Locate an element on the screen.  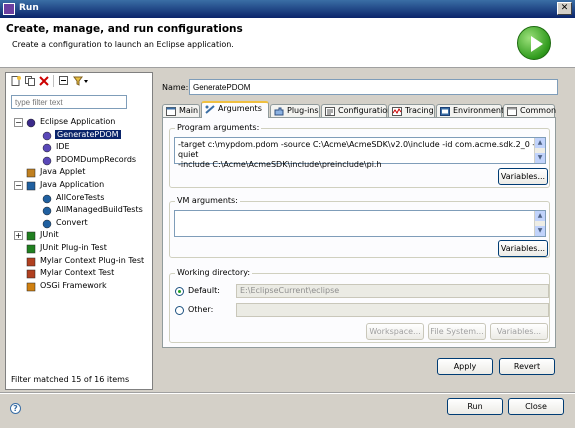
other-directory-field is located at coordinates (392, 310).